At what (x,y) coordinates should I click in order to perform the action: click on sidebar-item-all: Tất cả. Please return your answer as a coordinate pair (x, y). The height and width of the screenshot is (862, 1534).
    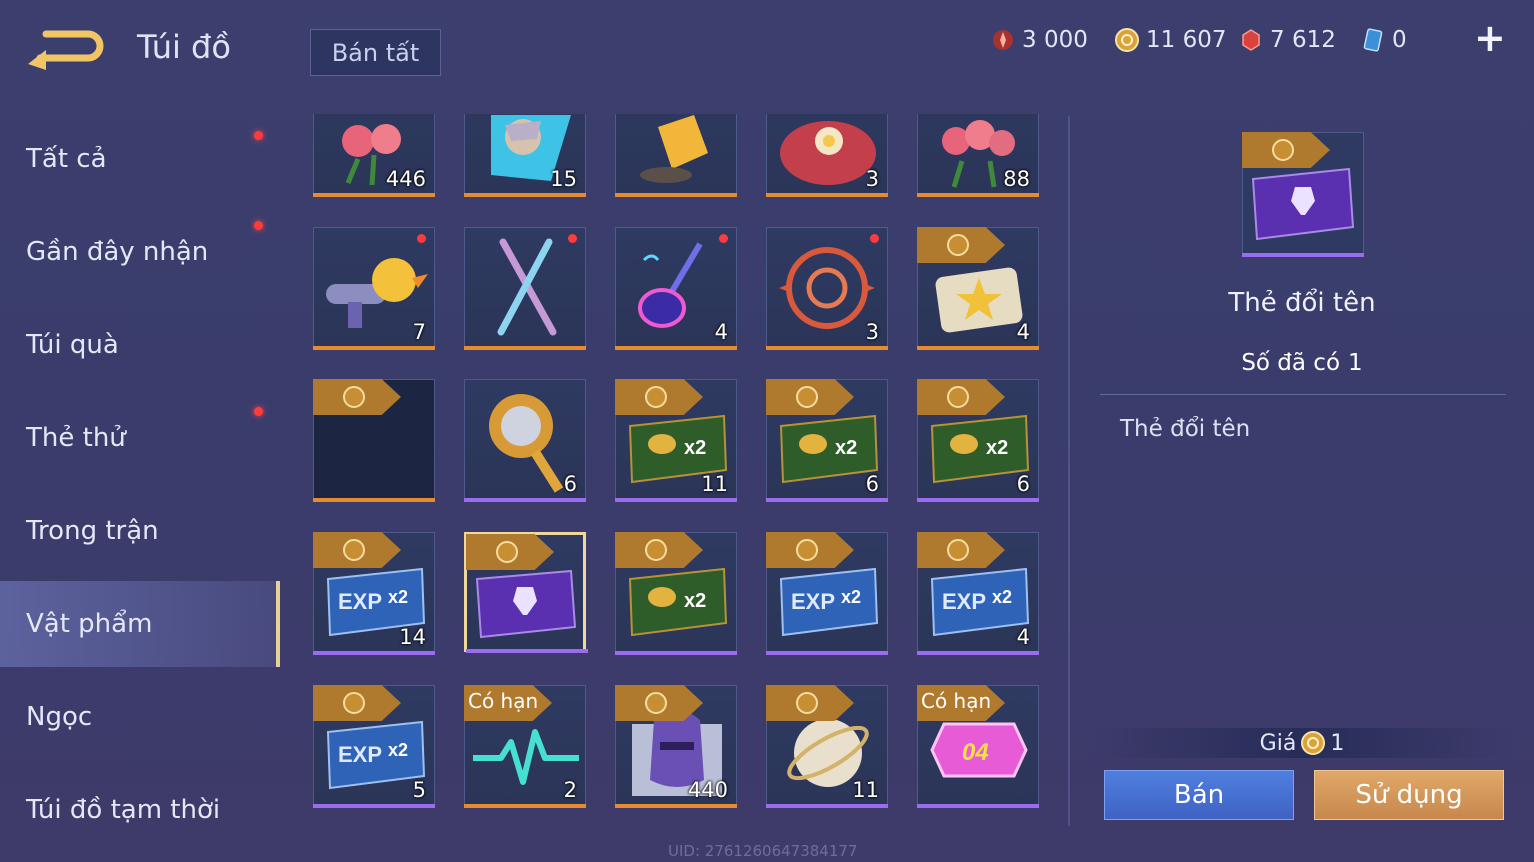
    Looking at the image, I should click on (140, 159).